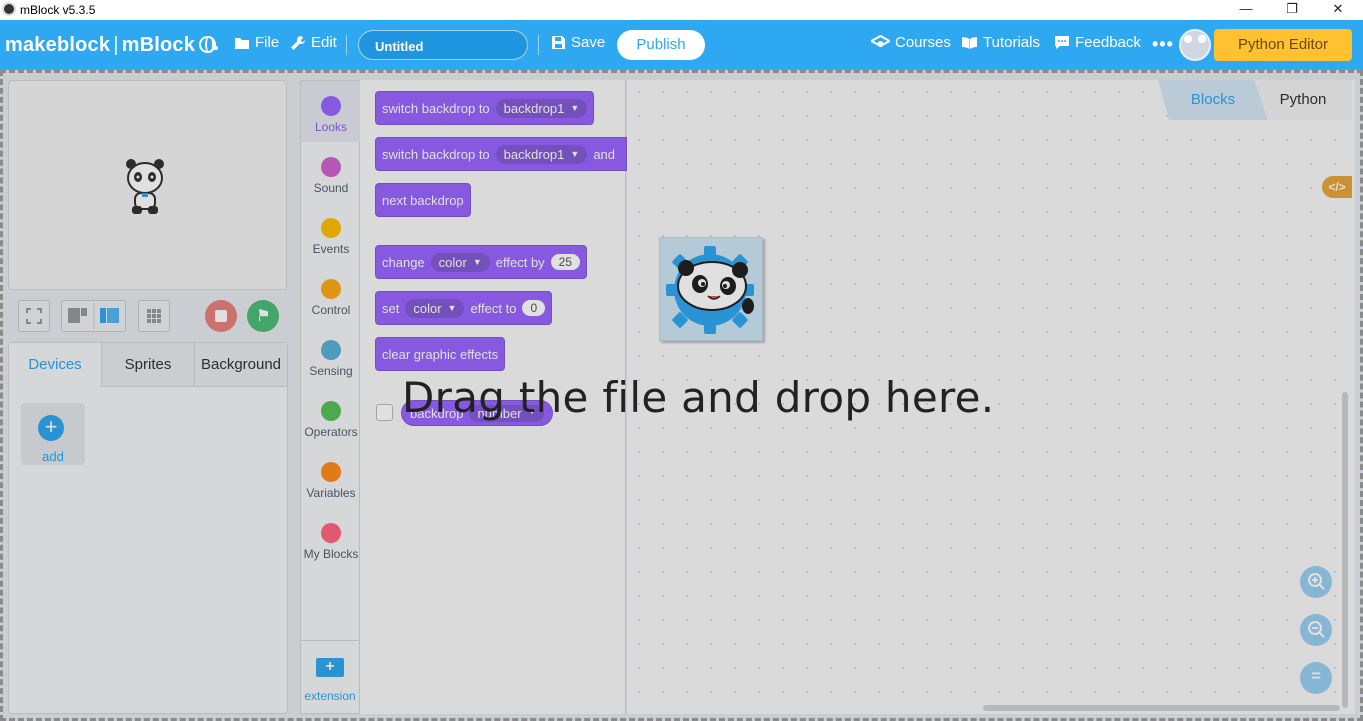 This screenshot has width=1363, height=721. I want to click on minimize-button: —, so click(1246, 10).